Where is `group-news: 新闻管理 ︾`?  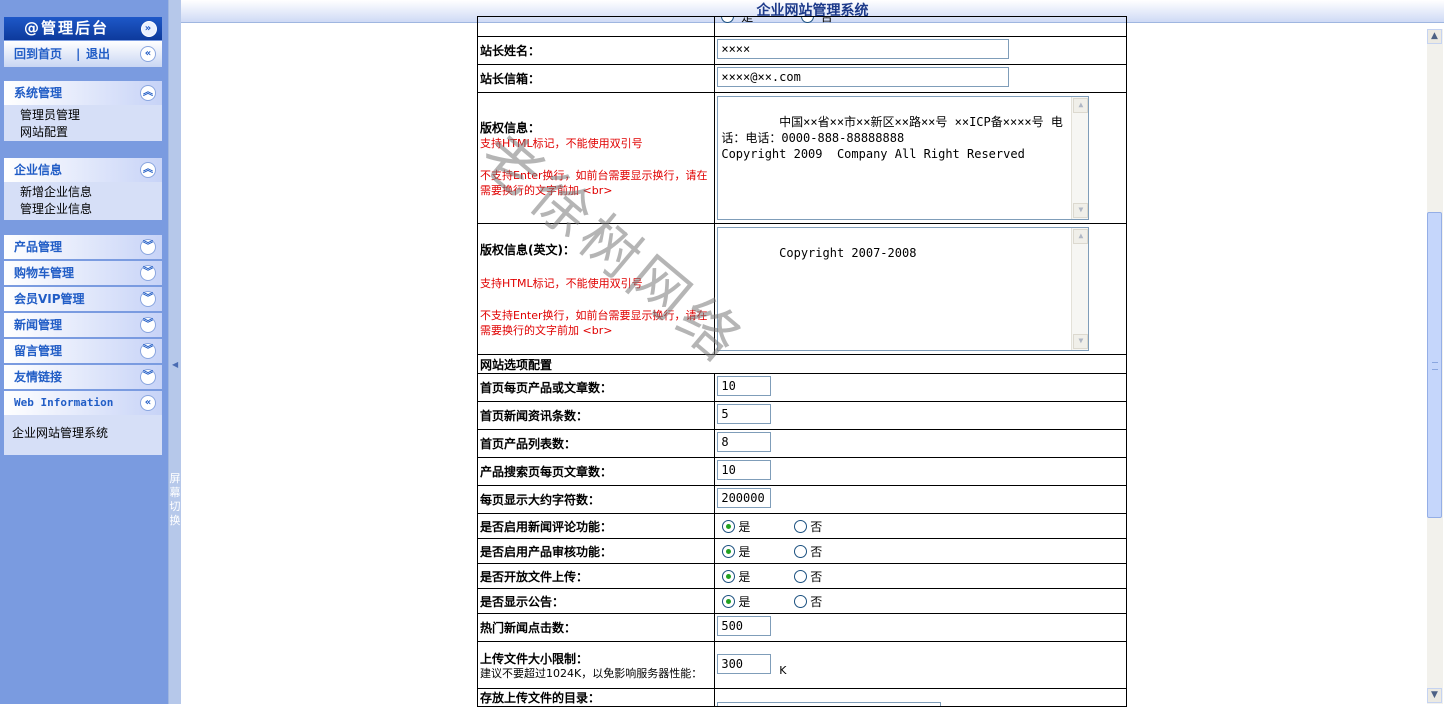
group-news: 新闻管理 ︾ is located at coordinates (83, 325).